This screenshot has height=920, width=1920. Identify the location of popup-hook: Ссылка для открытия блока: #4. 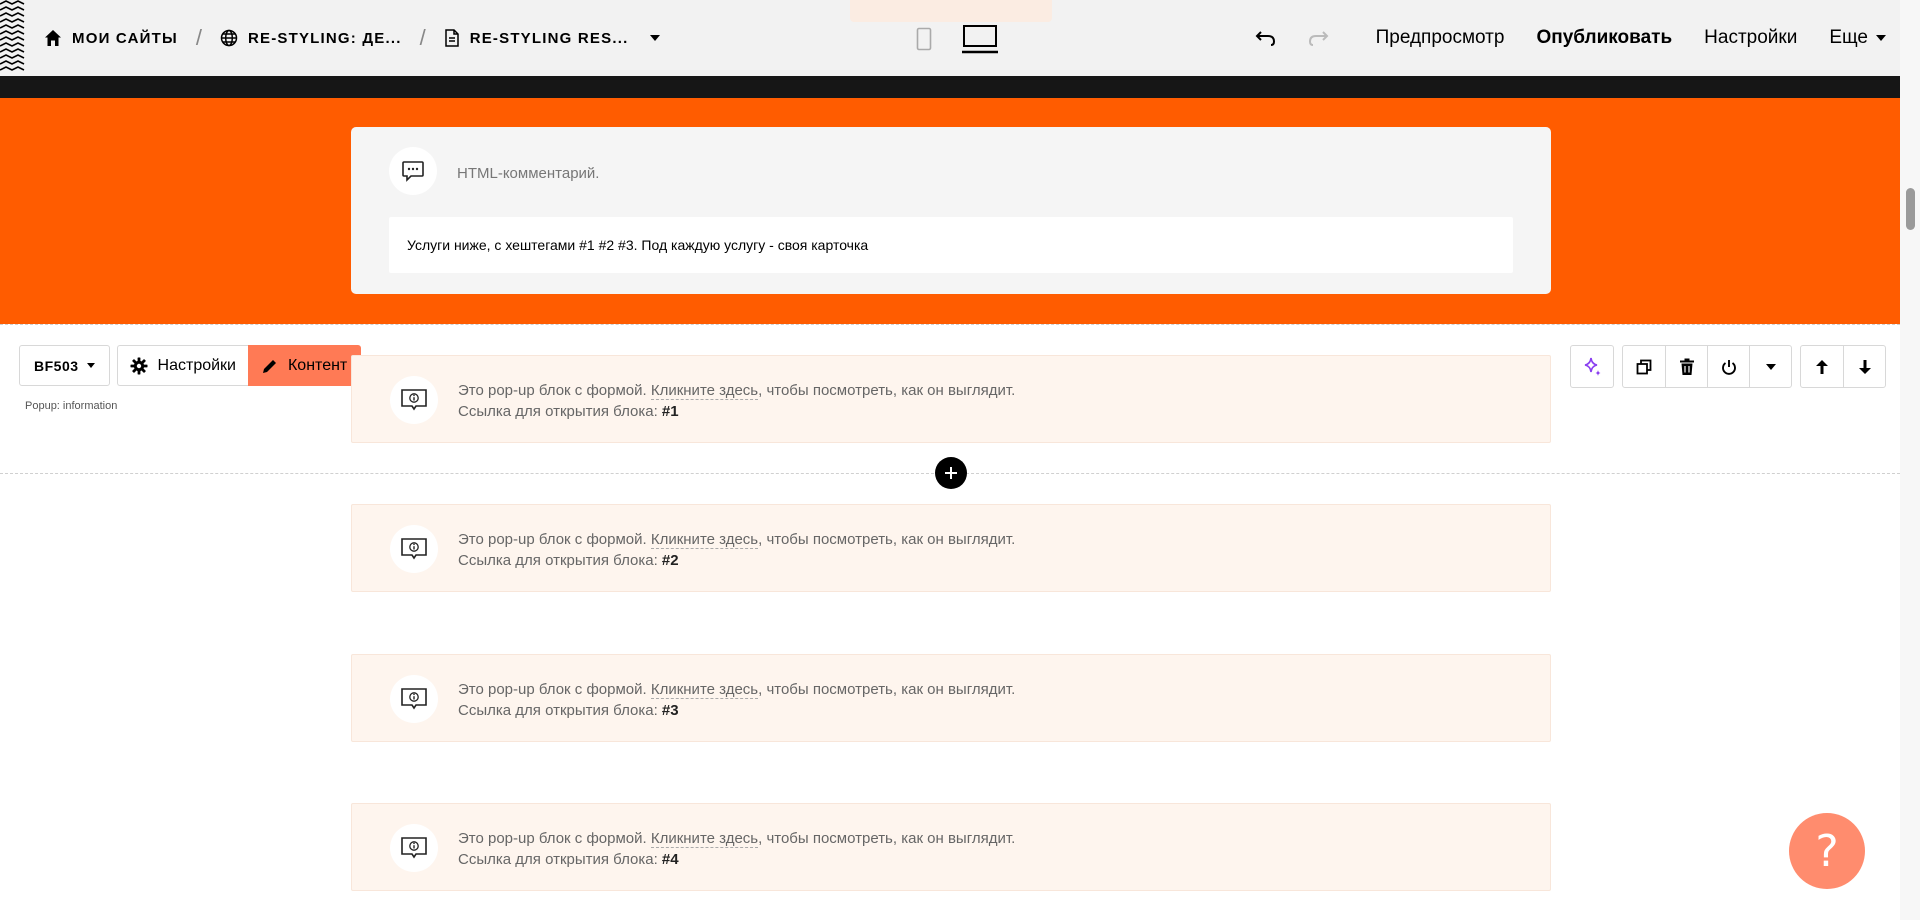
(568, 859).